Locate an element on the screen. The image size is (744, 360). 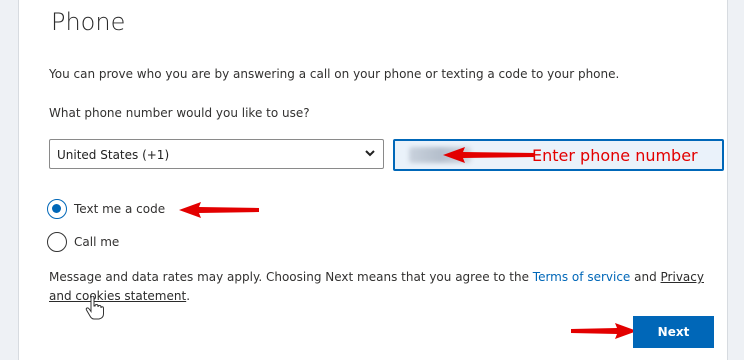
annotation-enter-phone-number: Enter phone number is located at coordinates (615, 155).